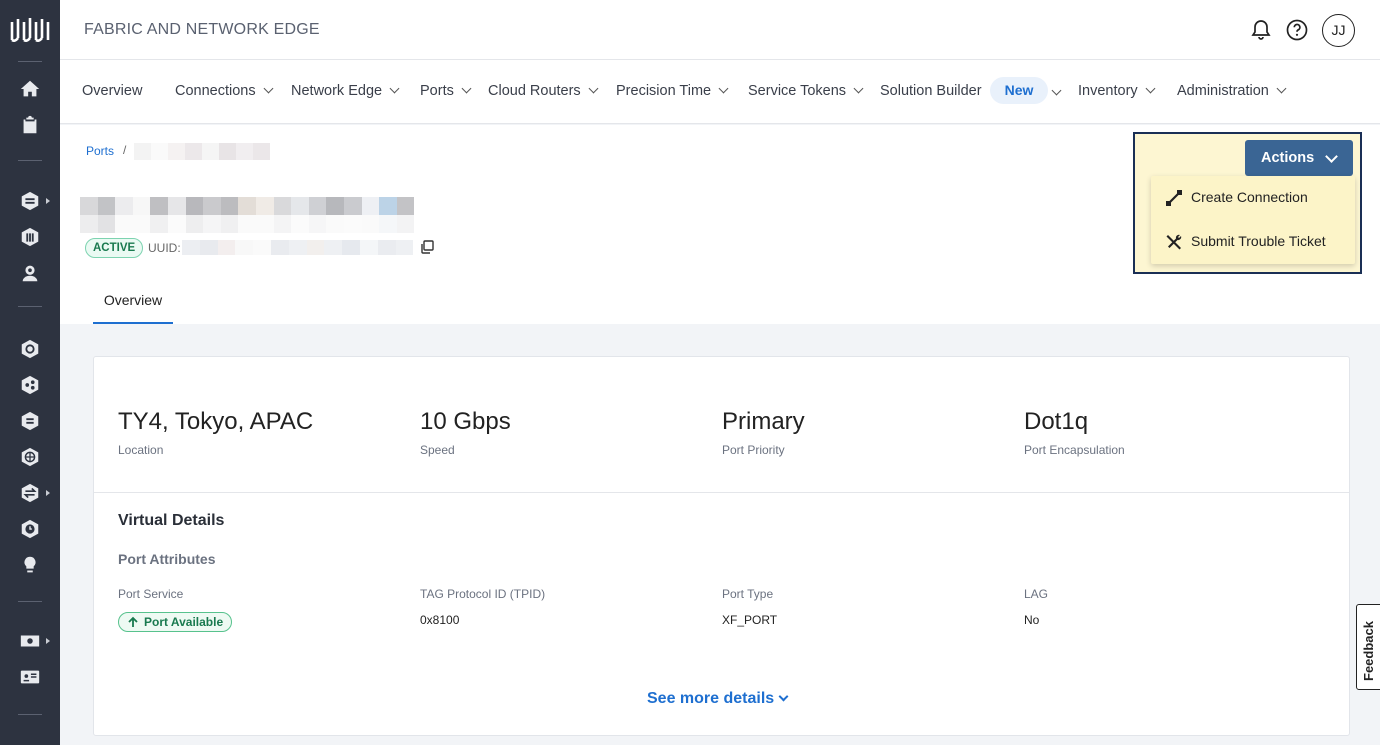 The width and height of the screenshot is (1380, 745). What do you see at coordinates (216, 421) in the screenshot?
I see `location-value: TY4, Tokyo, APAC` at bounding box center [216, 421].